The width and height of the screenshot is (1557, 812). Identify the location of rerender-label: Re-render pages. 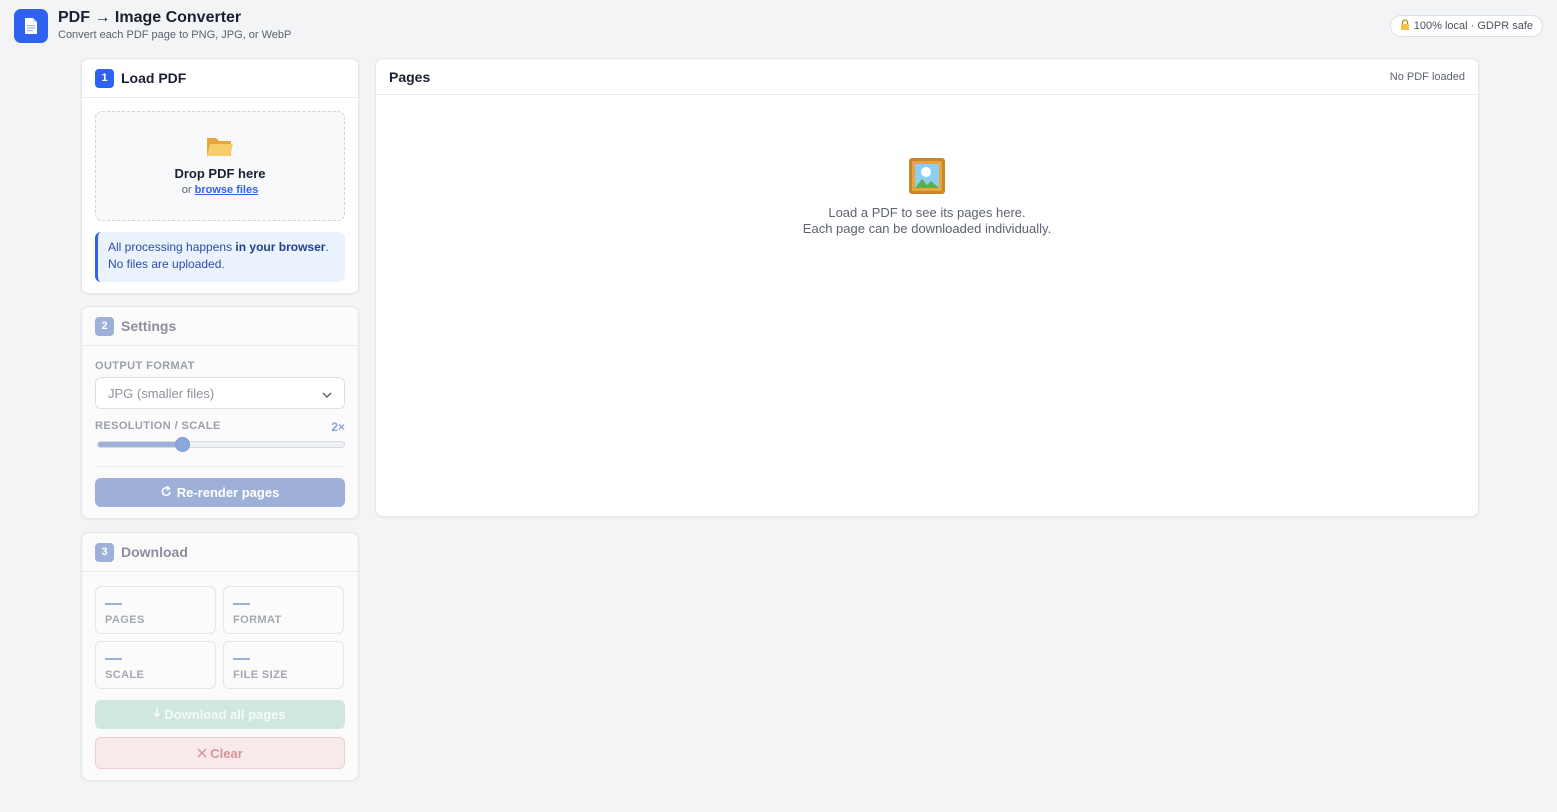
(228, 492).